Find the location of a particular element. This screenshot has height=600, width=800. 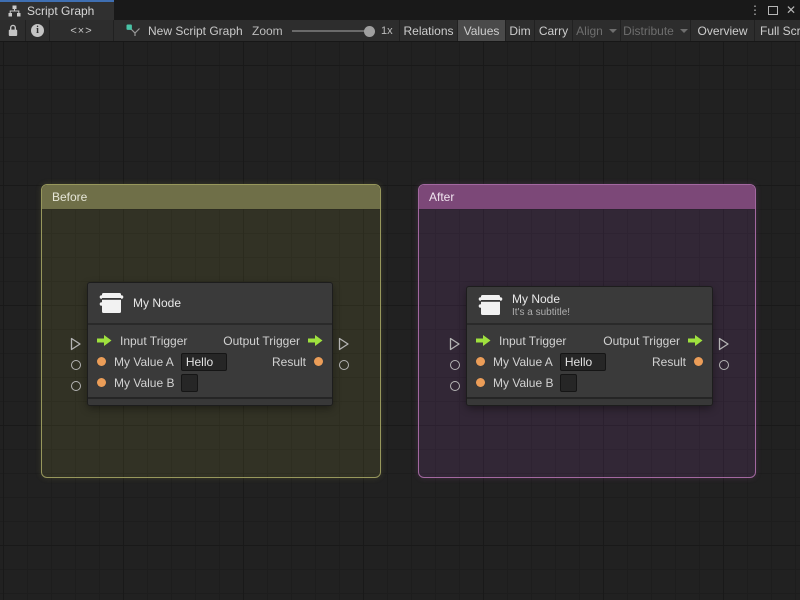

lock-button is located at coordinates (13, 30).